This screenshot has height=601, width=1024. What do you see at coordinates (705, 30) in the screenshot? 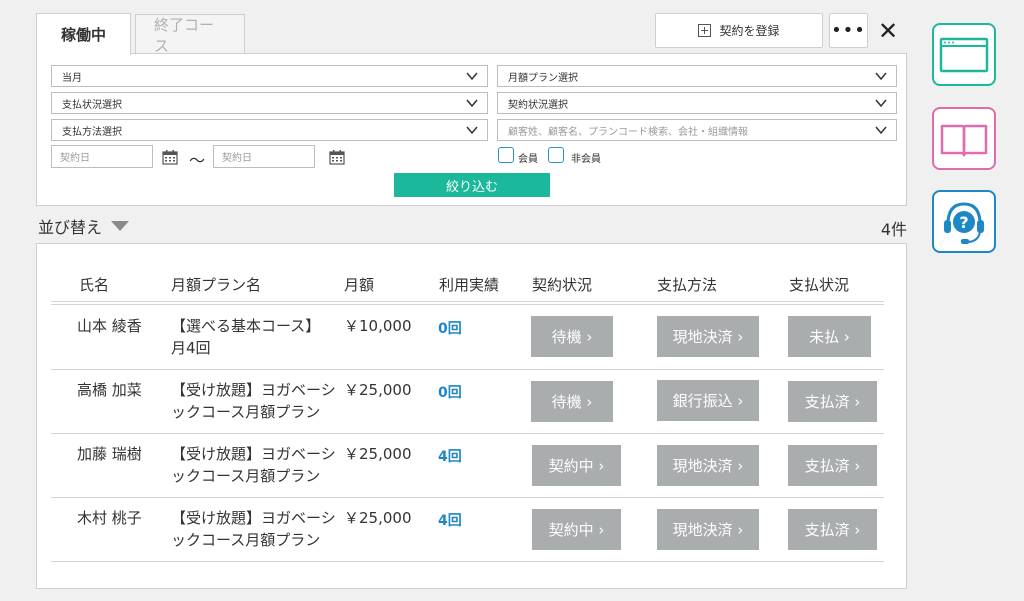
I see `plus-icon` at bounding box center [705, 30].